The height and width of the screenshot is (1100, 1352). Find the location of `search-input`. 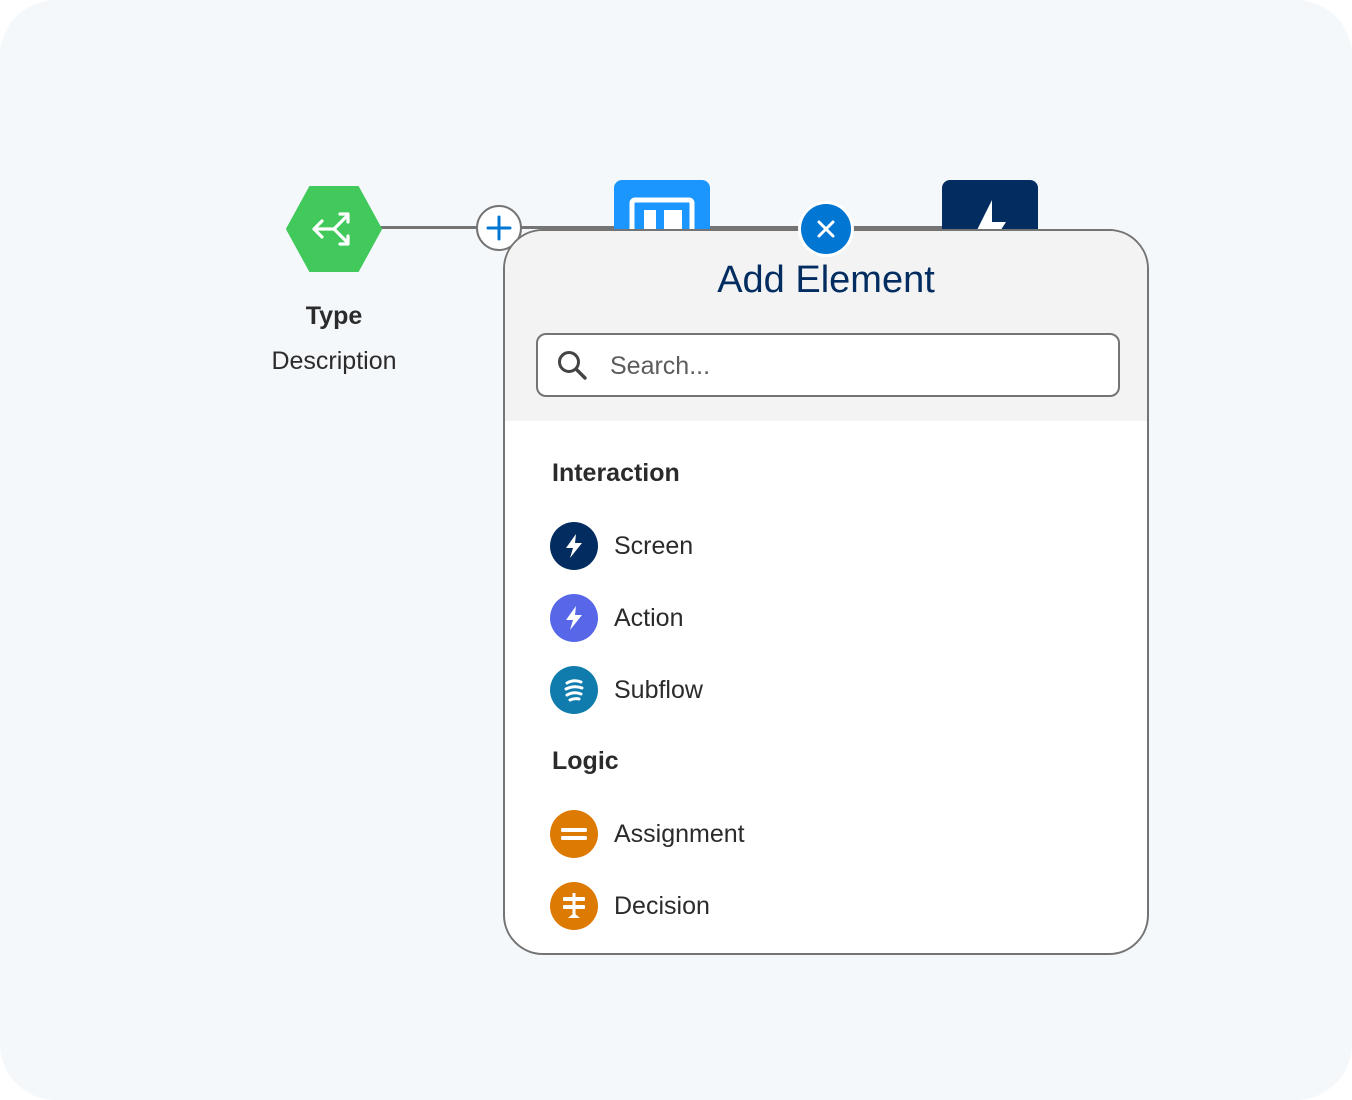

search-input is located at coordinates (855, 366).